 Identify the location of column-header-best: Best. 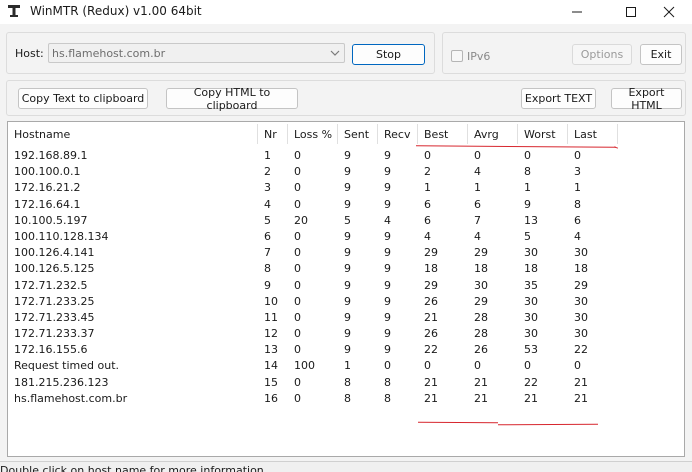
(443, 134).